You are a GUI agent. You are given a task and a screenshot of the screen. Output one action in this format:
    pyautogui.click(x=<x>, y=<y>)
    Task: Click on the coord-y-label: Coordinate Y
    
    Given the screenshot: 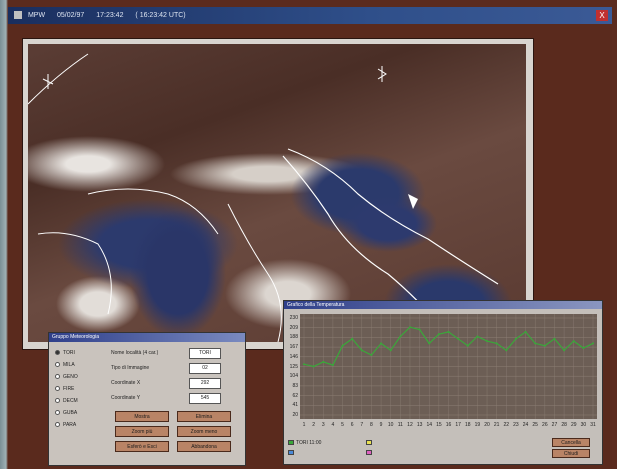 What is the action you would take?
    pyautogui.click(x=126, y=398)
    